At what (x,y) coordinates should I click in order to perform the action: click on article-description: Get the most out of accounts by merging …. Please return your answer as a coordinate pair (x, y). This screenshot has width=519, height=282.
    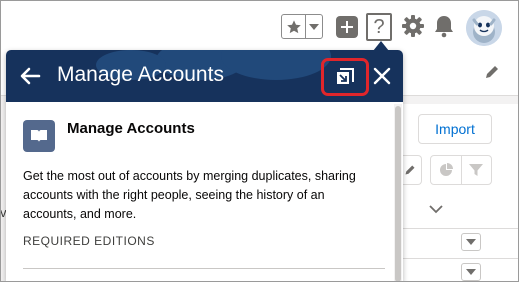
    Looking at the image, I should click on (189, 195).